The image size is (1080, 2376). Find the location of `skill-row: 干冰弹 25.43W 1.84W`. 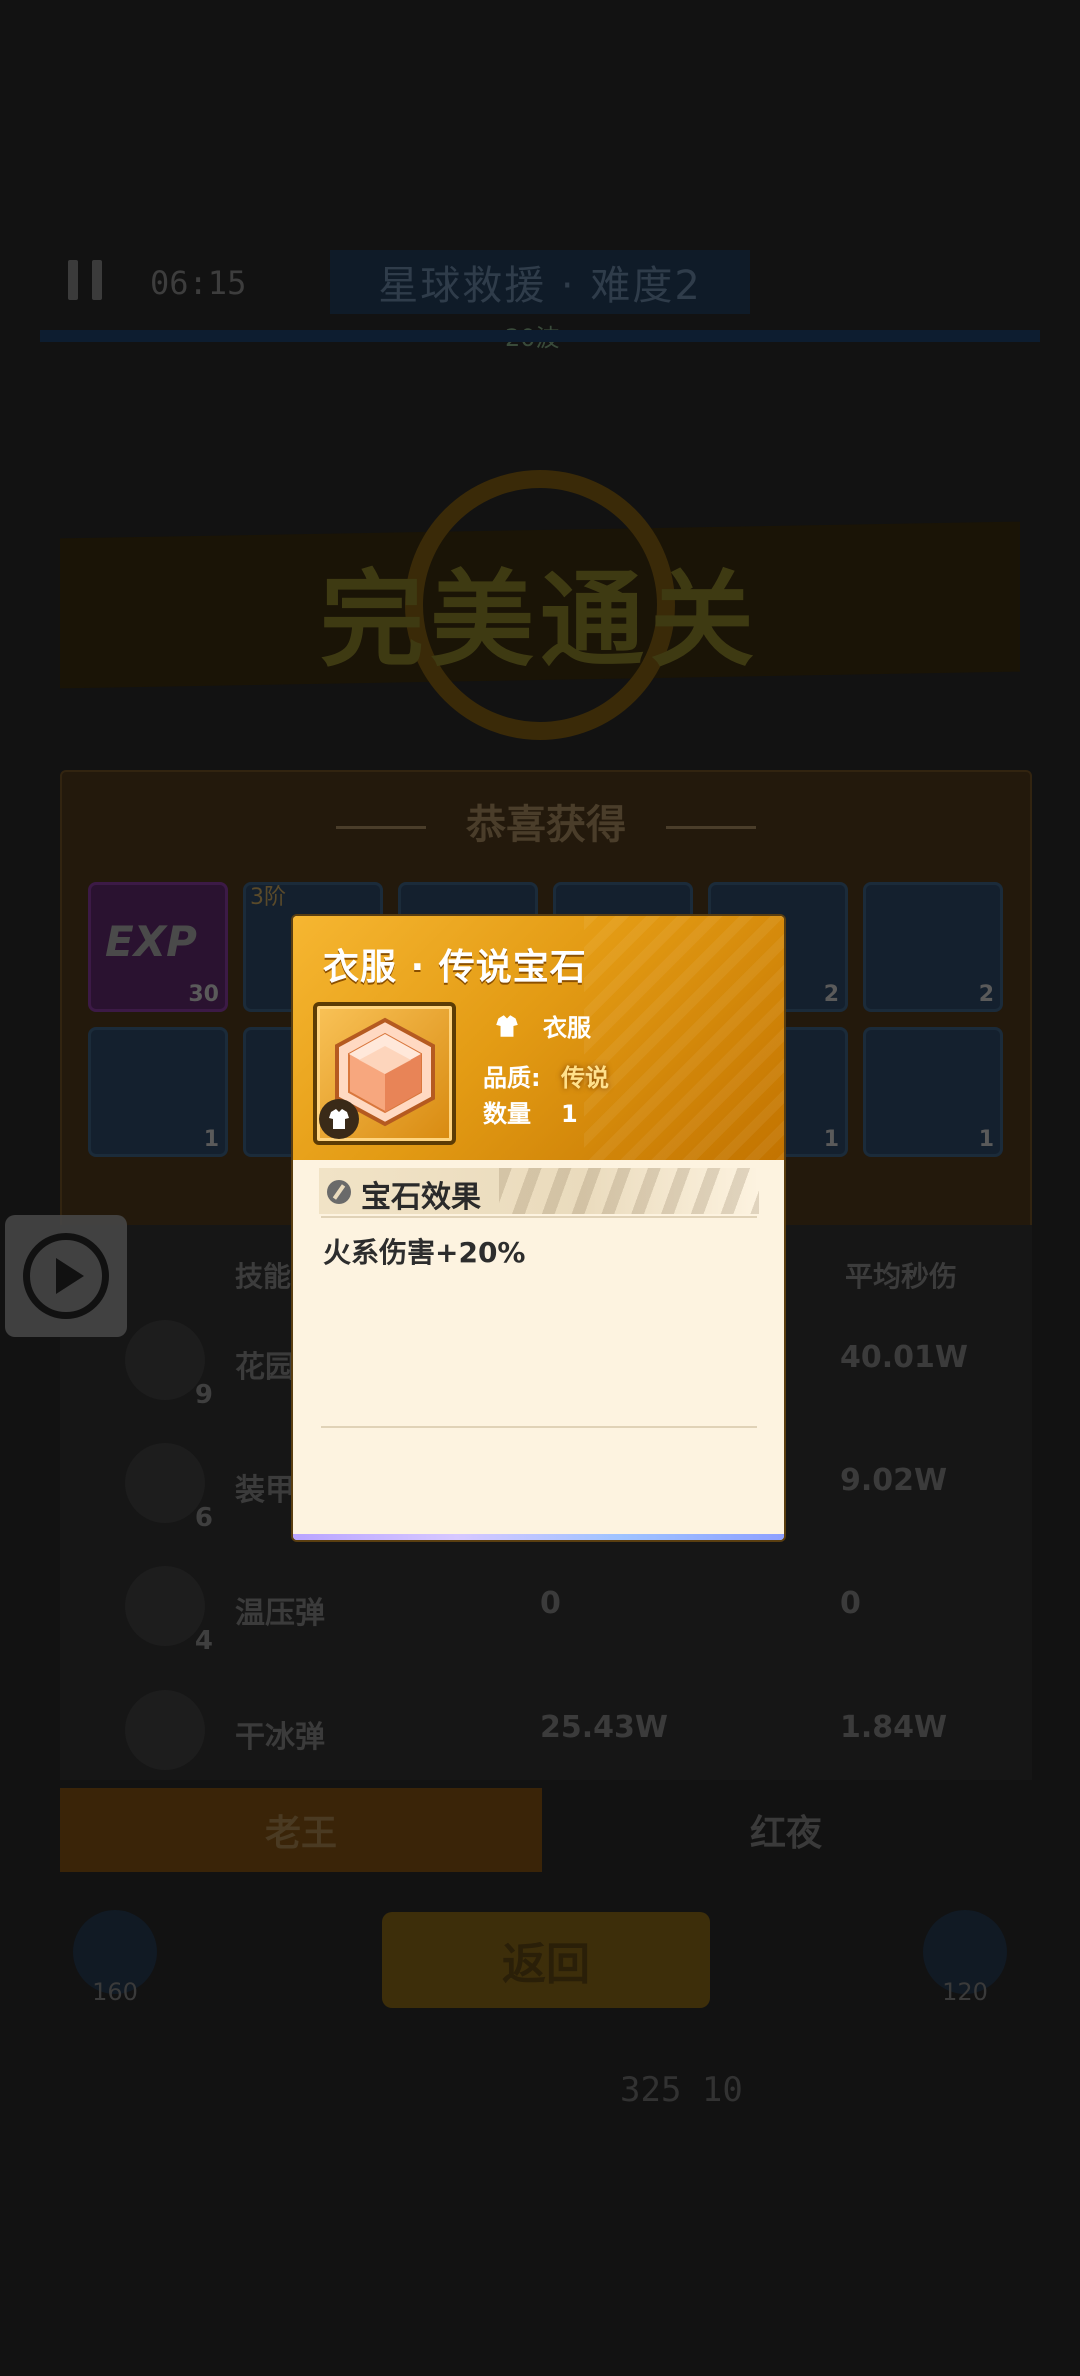

skill-row: 干冰弹 25.43W 1.84W is located at coordinates (565, 1740).